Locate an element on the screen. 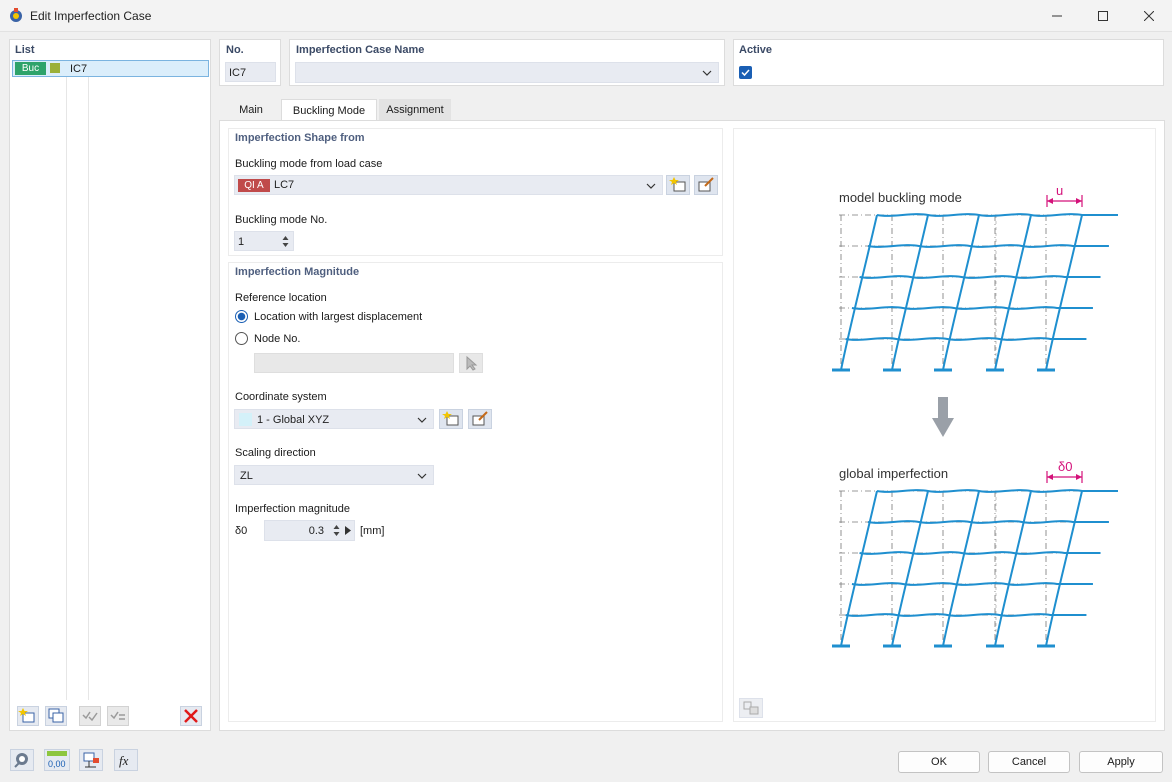 The width and height of the screenshot is (1172, 782). formula-icon: fx is located at coordinates (124, 760).